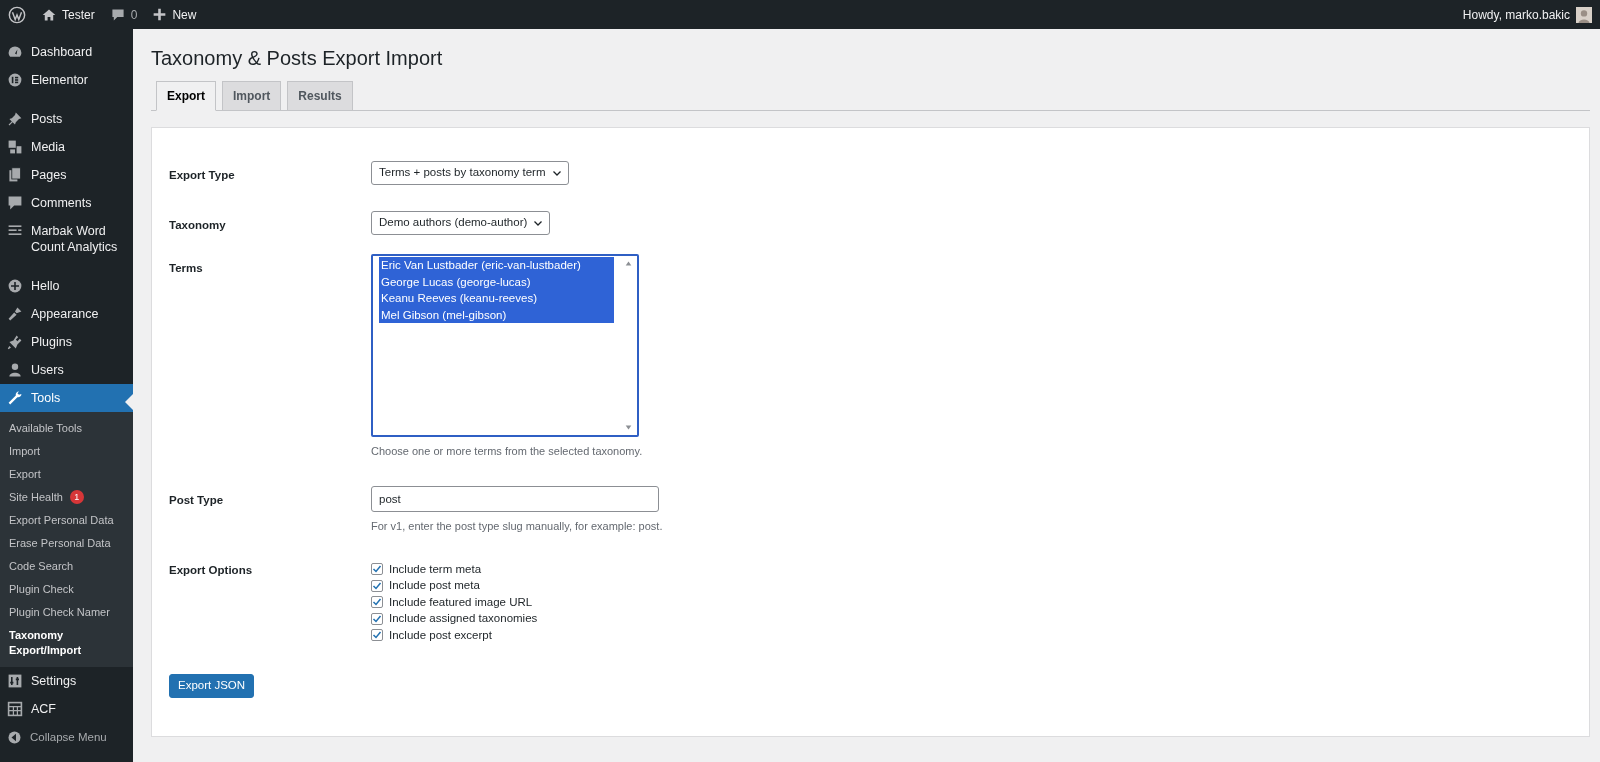  Describe the element at coordinates (66, 520) in the screenshot. I see `submenu-item: Export Personal Data` at that location.